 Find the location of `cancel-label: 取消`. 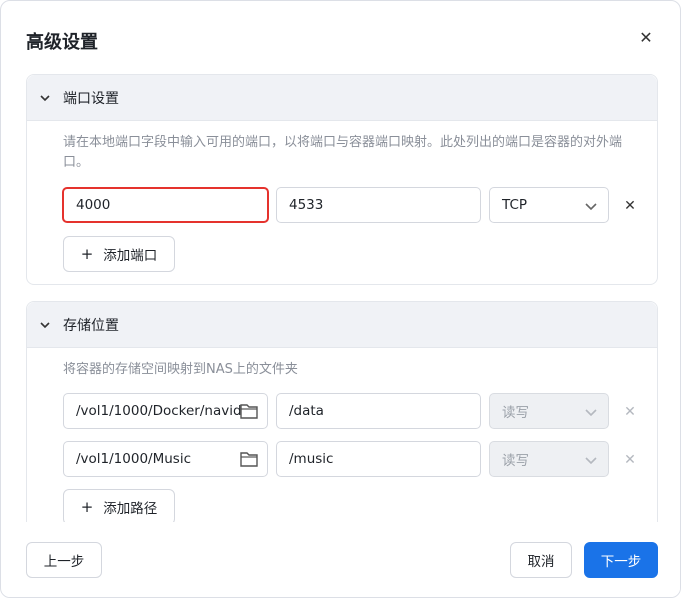

cancel-label: 取消 is located at coordinates (541, 562).